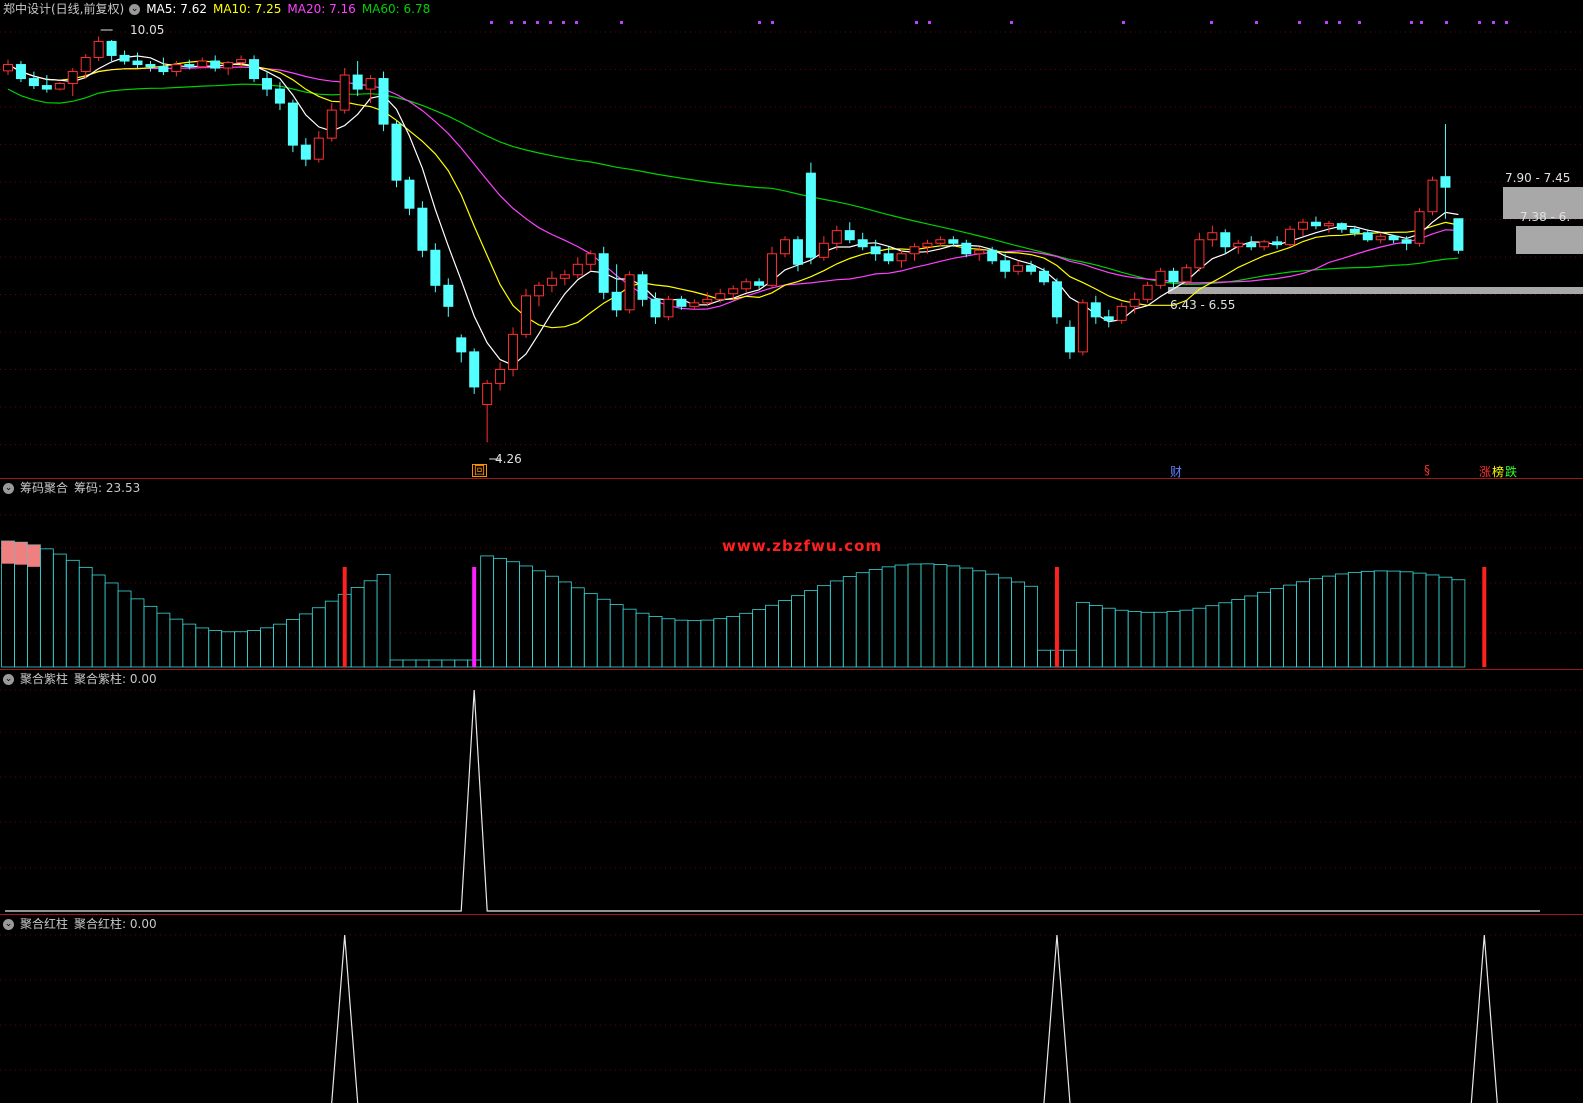 The image size is (1583, 1103). What do you see at coordinates (1538, 178) in the screenshot?
I see `range-label-upper: 7.90 - 7.45` at bounding box center [1538, 178].